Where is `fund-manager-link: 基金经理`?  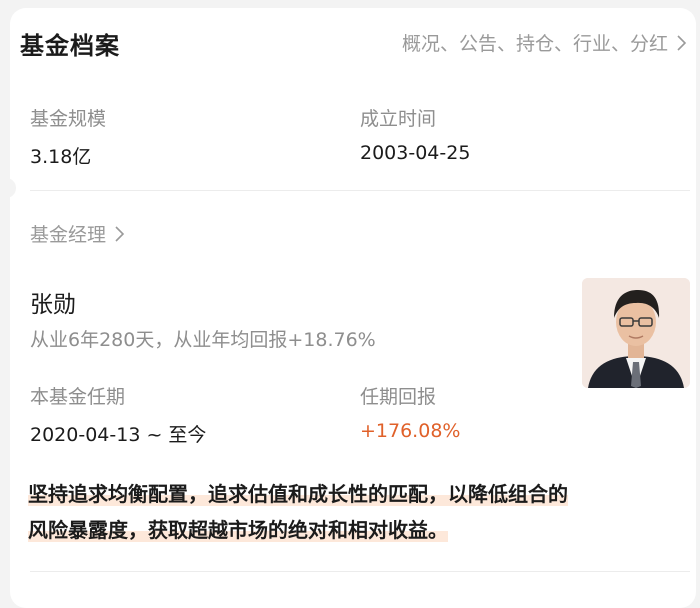
fund-manager-link: 基金经理 is located at coordinates (79, 233).